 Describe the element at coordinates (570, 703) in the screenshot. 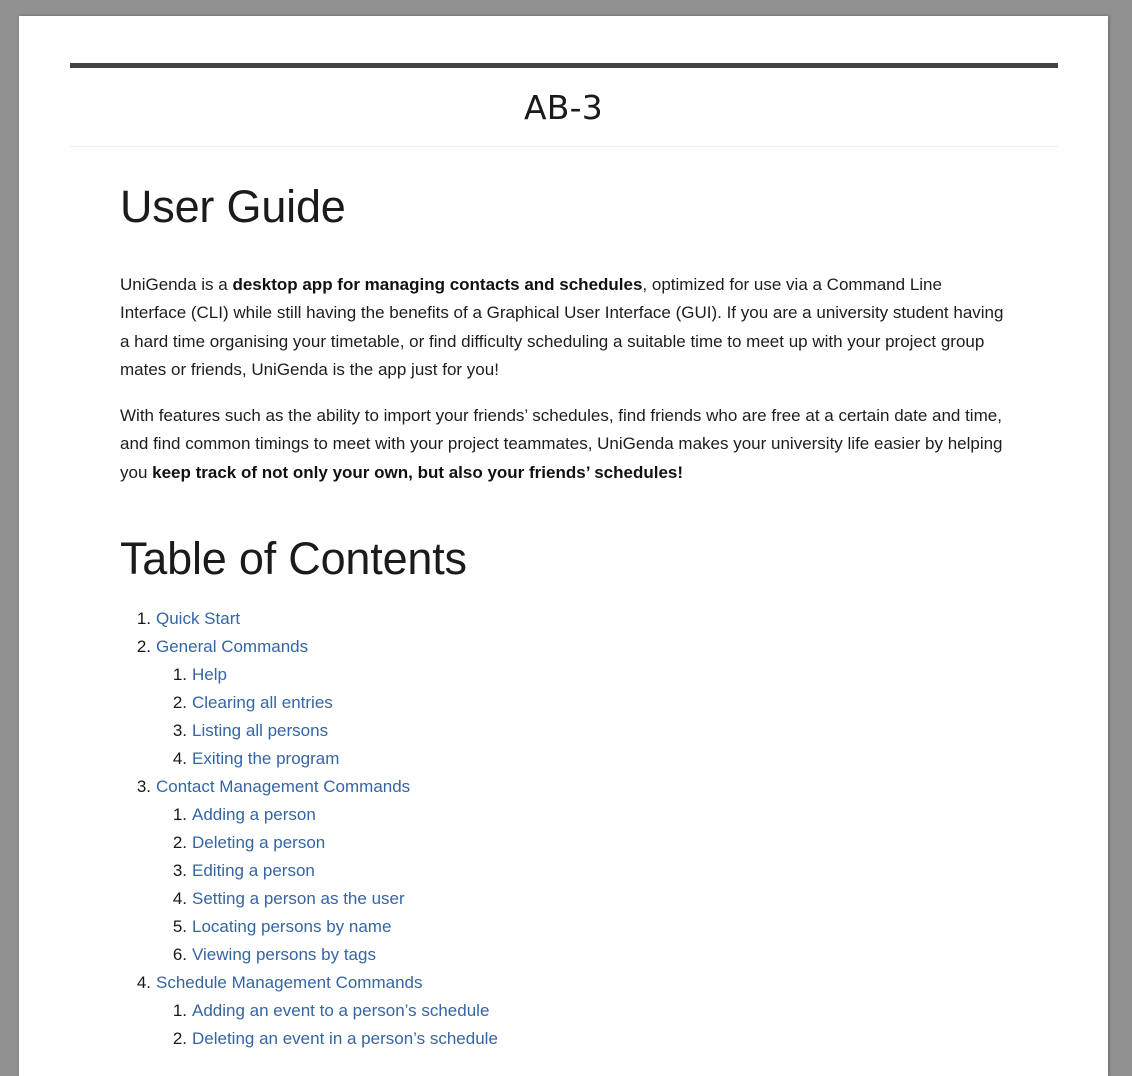

I see `toc-list-item: 2. Clearing all entries` at that location.